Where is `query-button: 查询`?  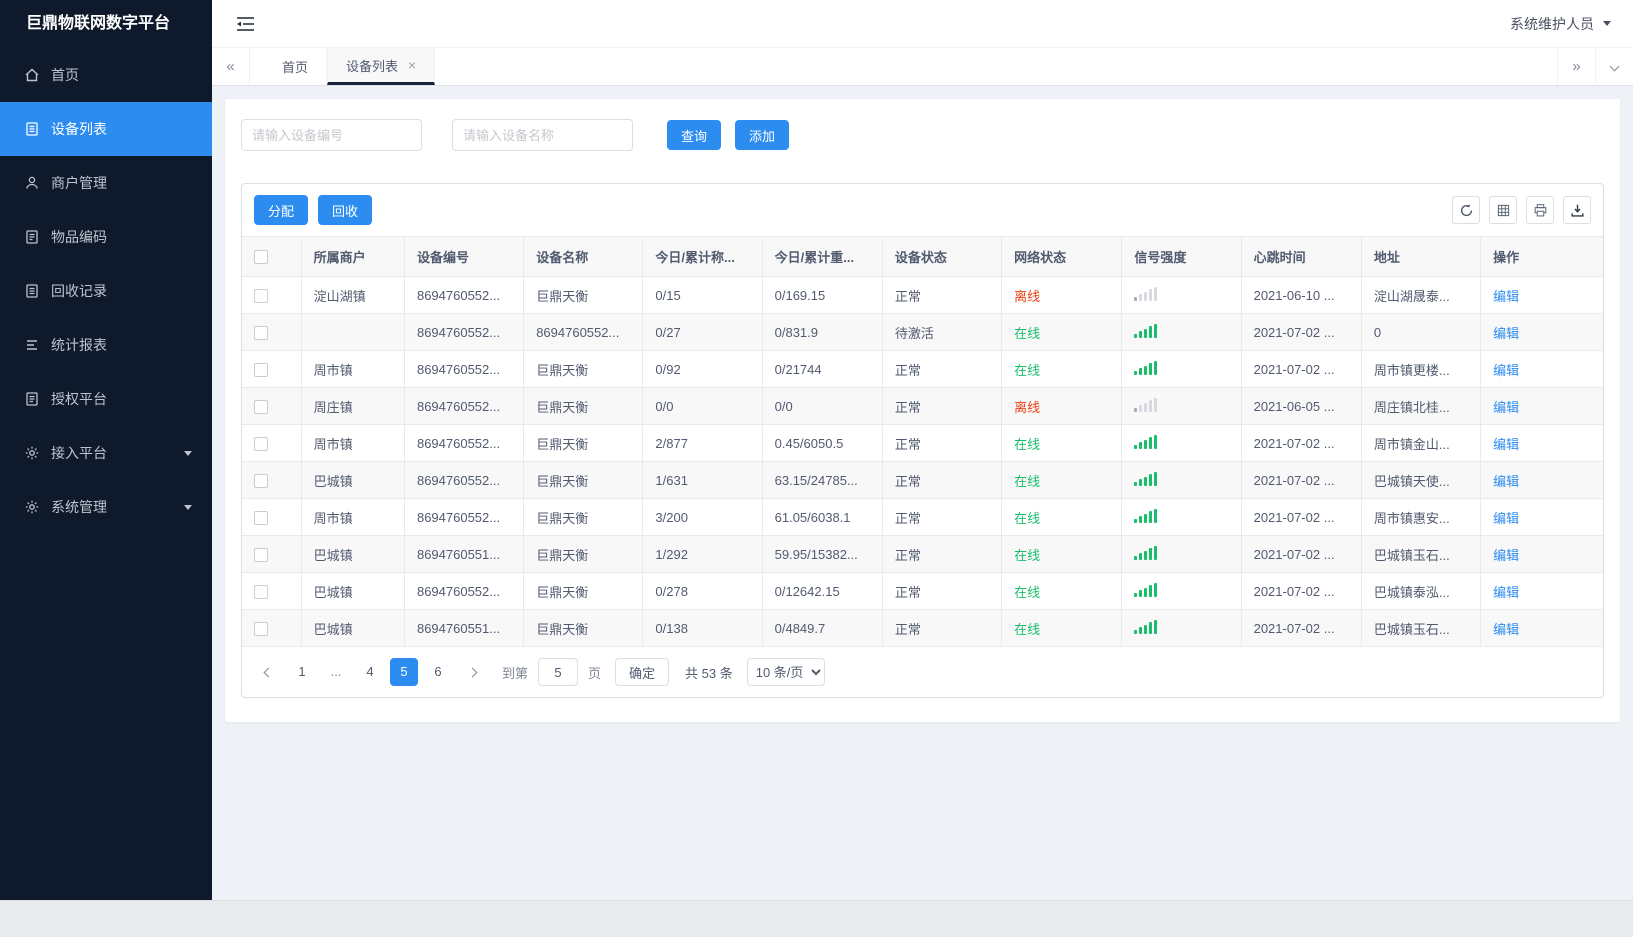
query-button: 查询 is located at coordinates (694, 135).